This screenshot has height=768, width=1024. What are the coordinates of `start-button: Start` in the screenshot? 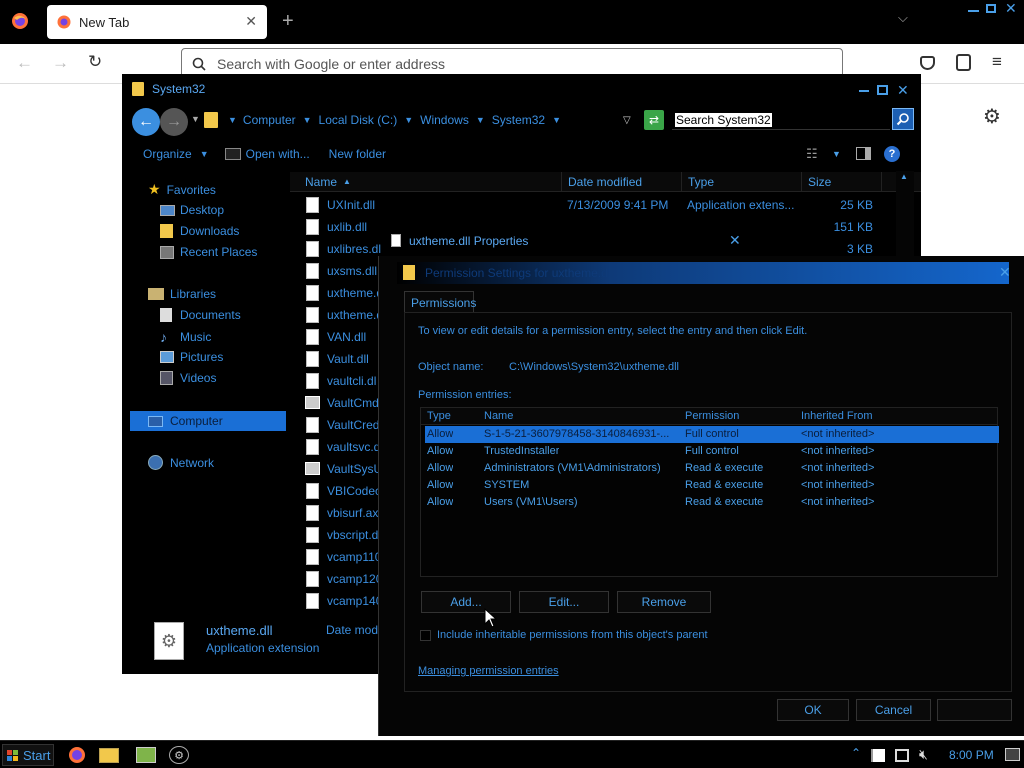 It's located at (28, 755).